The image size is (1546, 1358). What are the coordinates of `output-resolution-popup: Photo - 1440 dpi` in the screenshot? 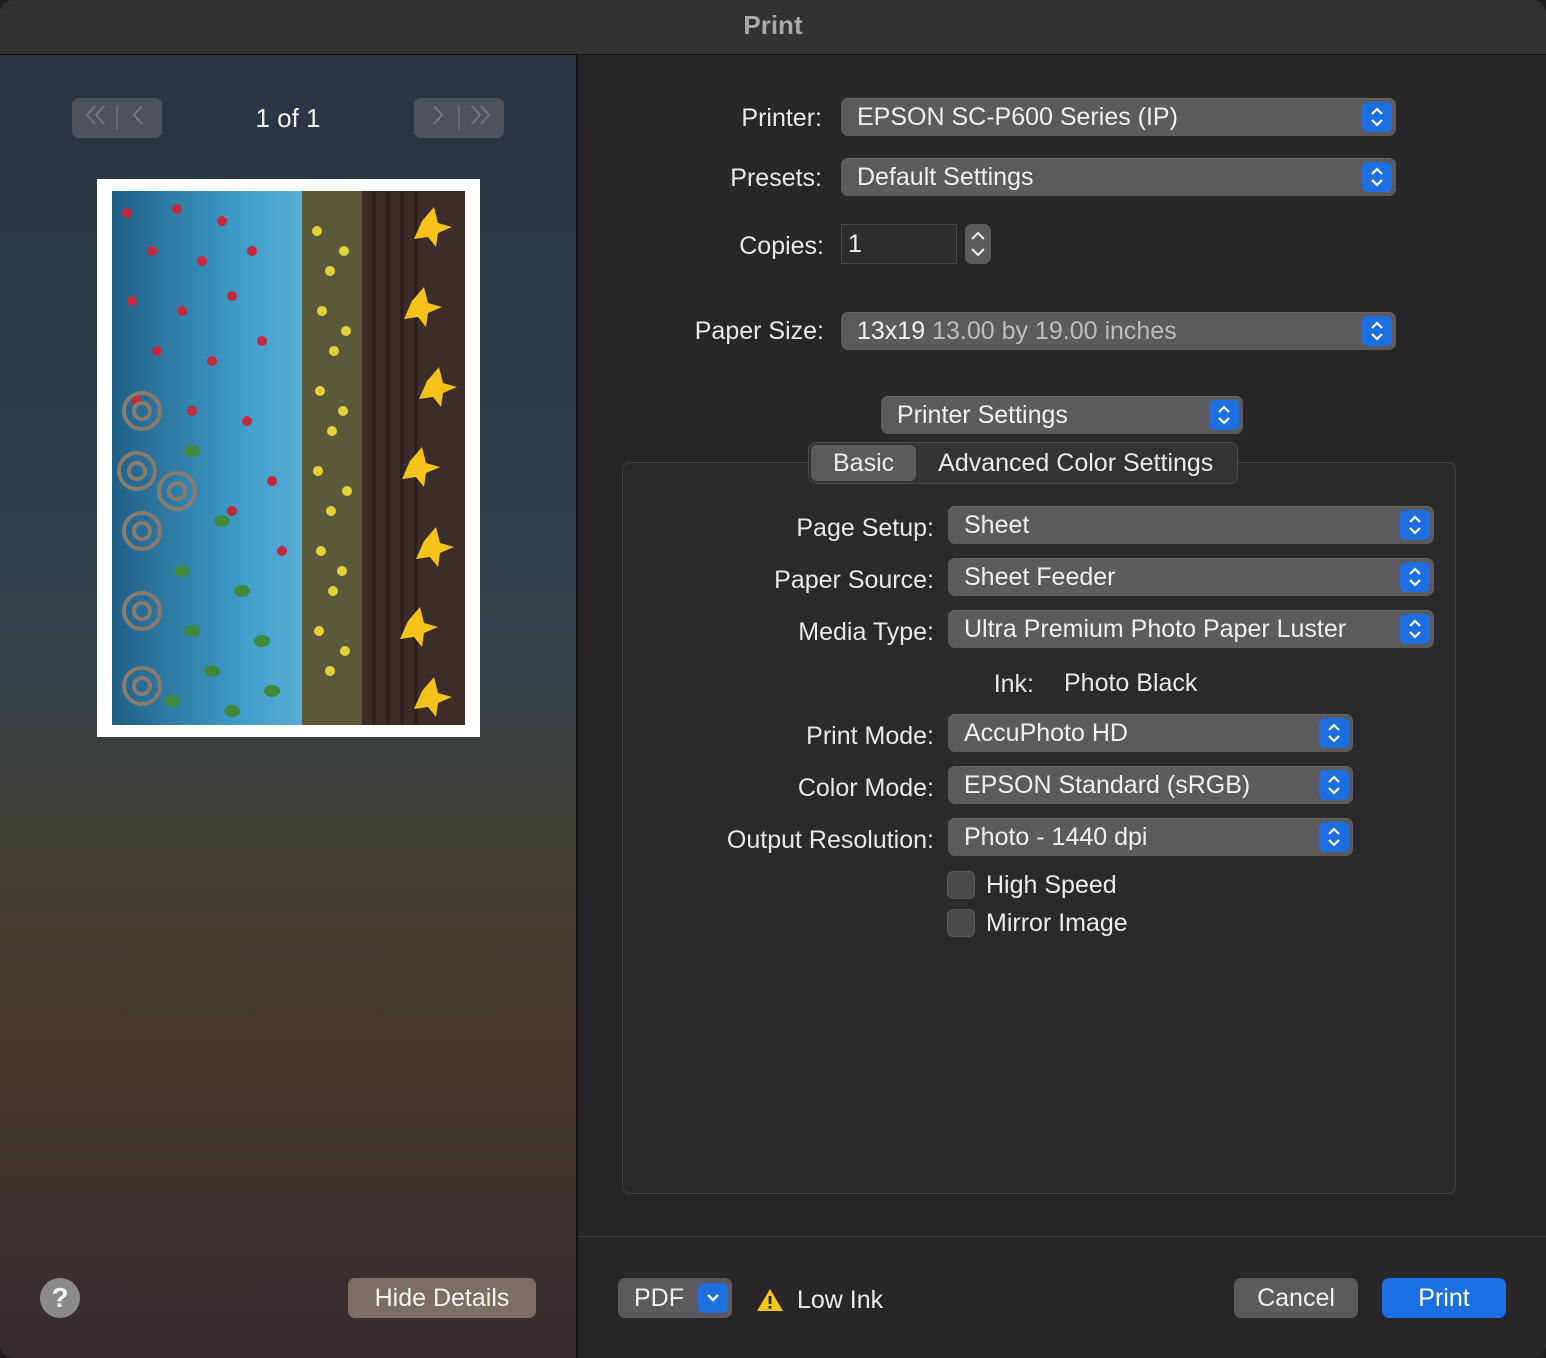 It's located at (1150, 837).